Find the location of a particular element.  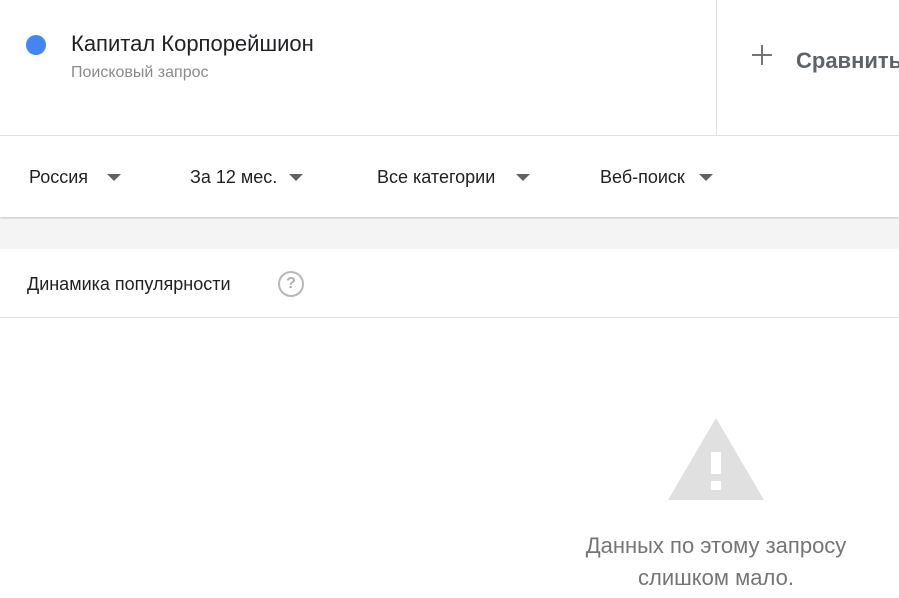

term-title: Капитал Корпорейшион is located at coordinates (192, 44).